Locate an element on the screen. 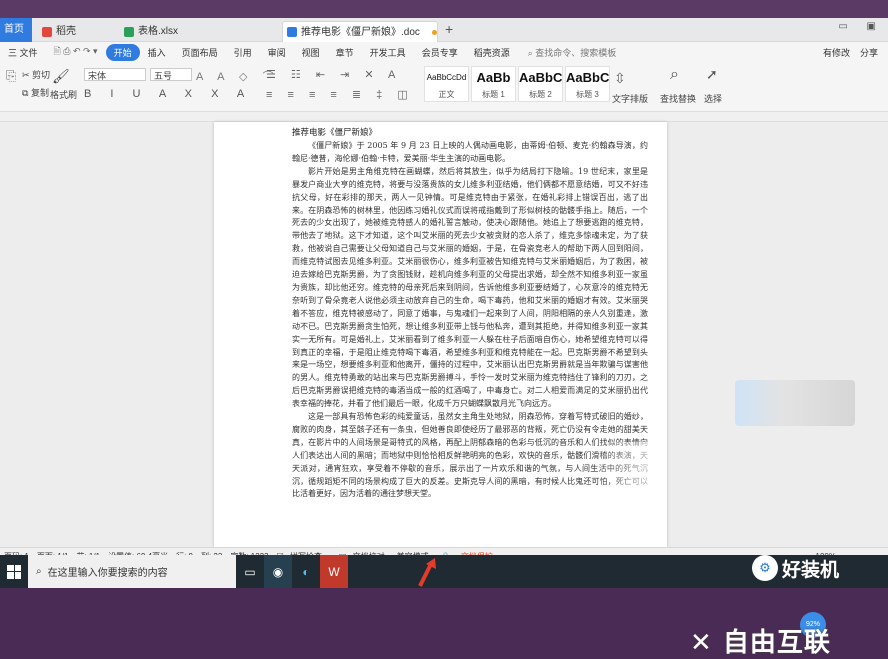 The height and width of the screenshot is (659, 888). menu-page-layout: 页面布局 is located at coordinates (200, 52).